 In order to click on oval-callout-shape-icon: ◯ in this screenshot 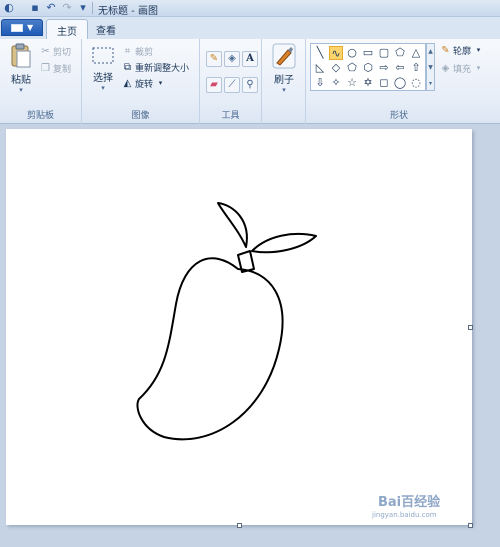, I will do `click(400, 83)`.